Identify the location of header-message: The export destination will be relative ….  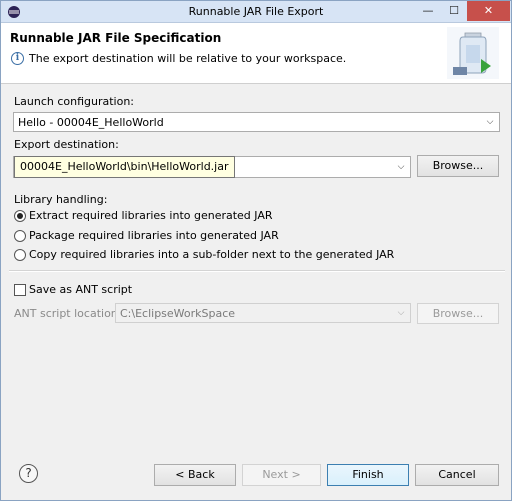
(188, 58).